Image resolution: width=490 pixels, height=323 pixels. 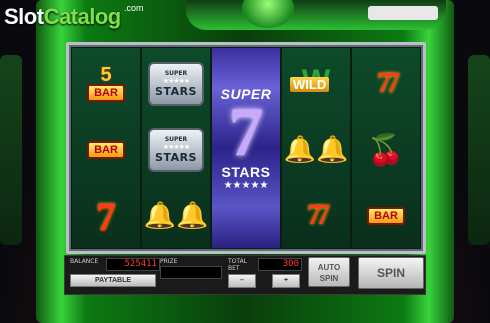 I want to click on spin-button: SPIN, so click(x=391, y=273).